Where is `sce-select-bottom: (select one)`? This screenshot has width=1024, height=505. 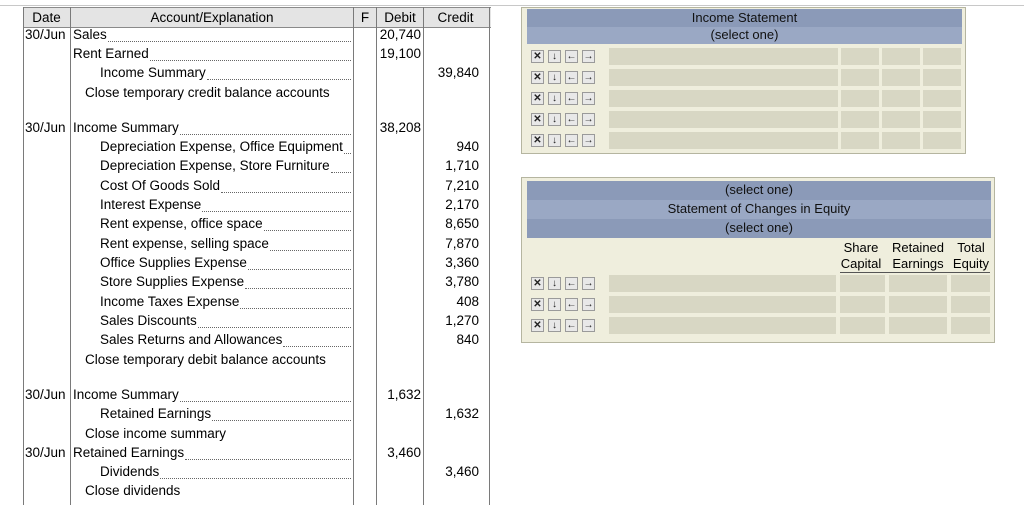 sce-select-bottom: (select one) is located at coordinates (759, 228).